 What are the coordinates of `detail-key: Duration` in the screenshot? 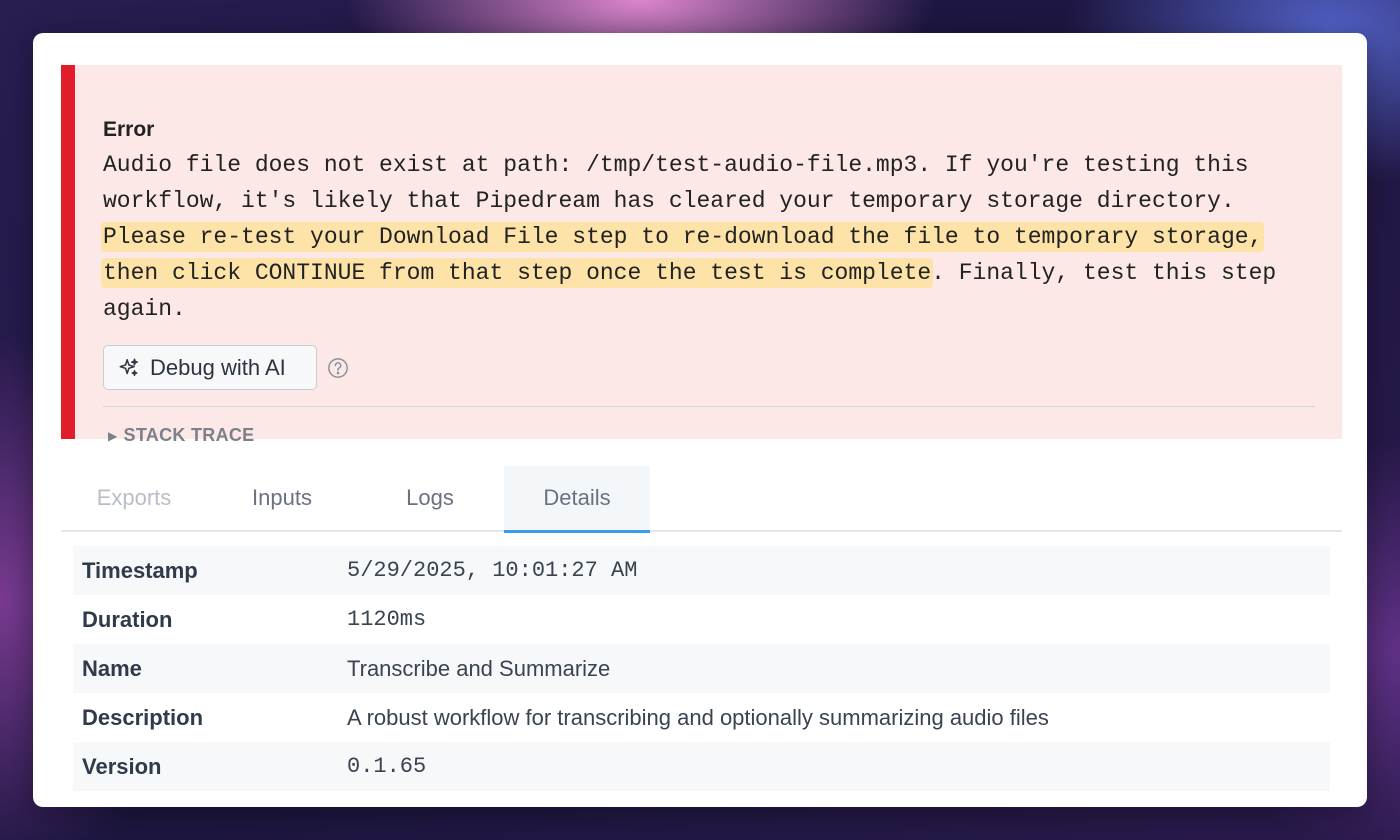 It's located at (127, 619).